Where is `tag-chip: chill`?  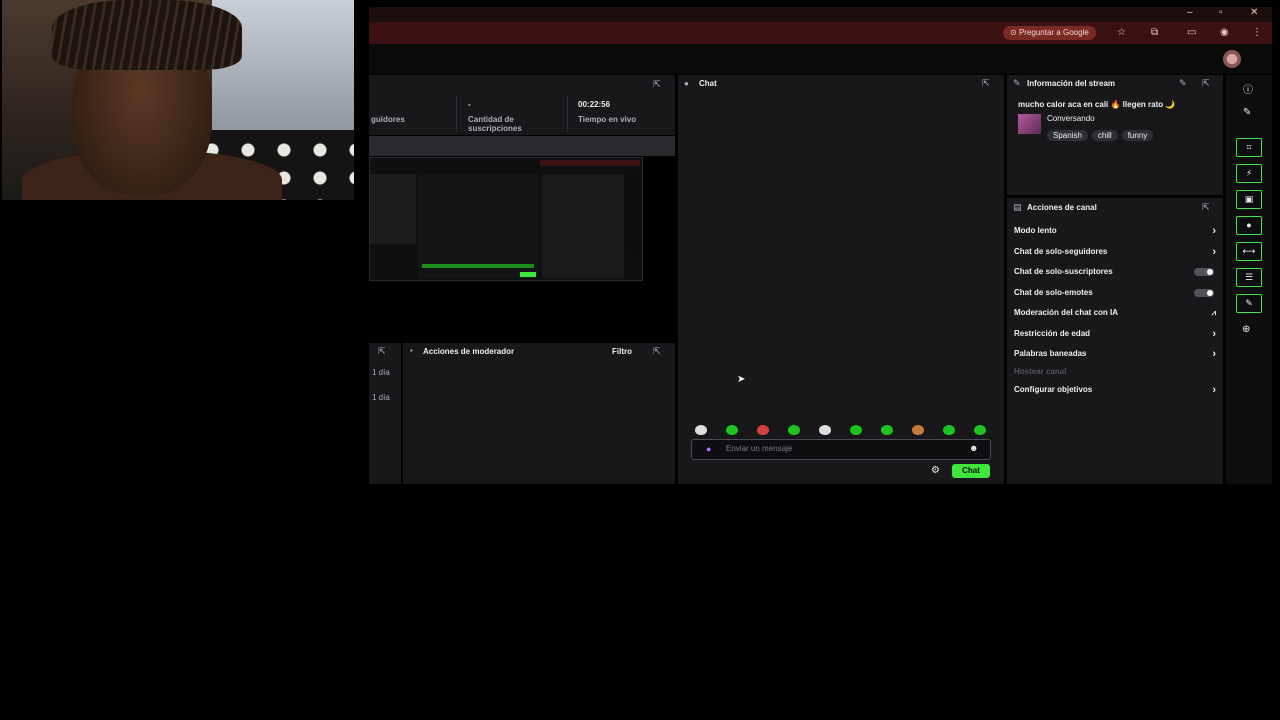 tag-chip: chill is located at coordinates (1104, 135).